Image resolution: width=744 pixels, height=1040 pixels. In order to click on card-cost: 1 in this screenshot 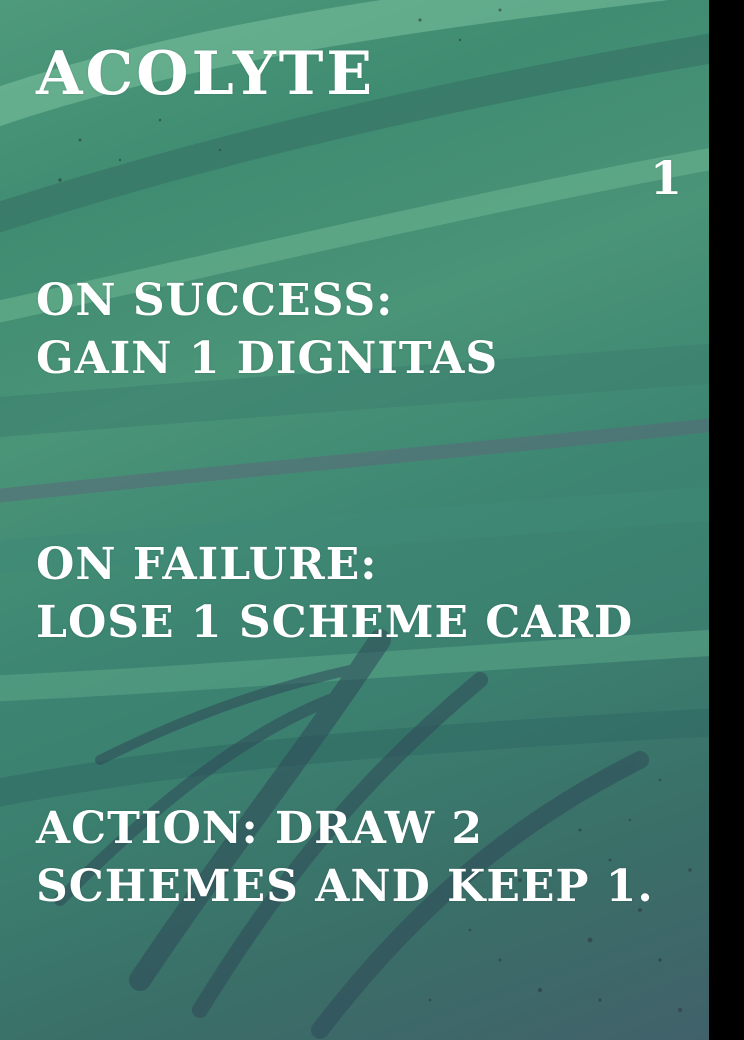, I will do `click(667, 178)`.